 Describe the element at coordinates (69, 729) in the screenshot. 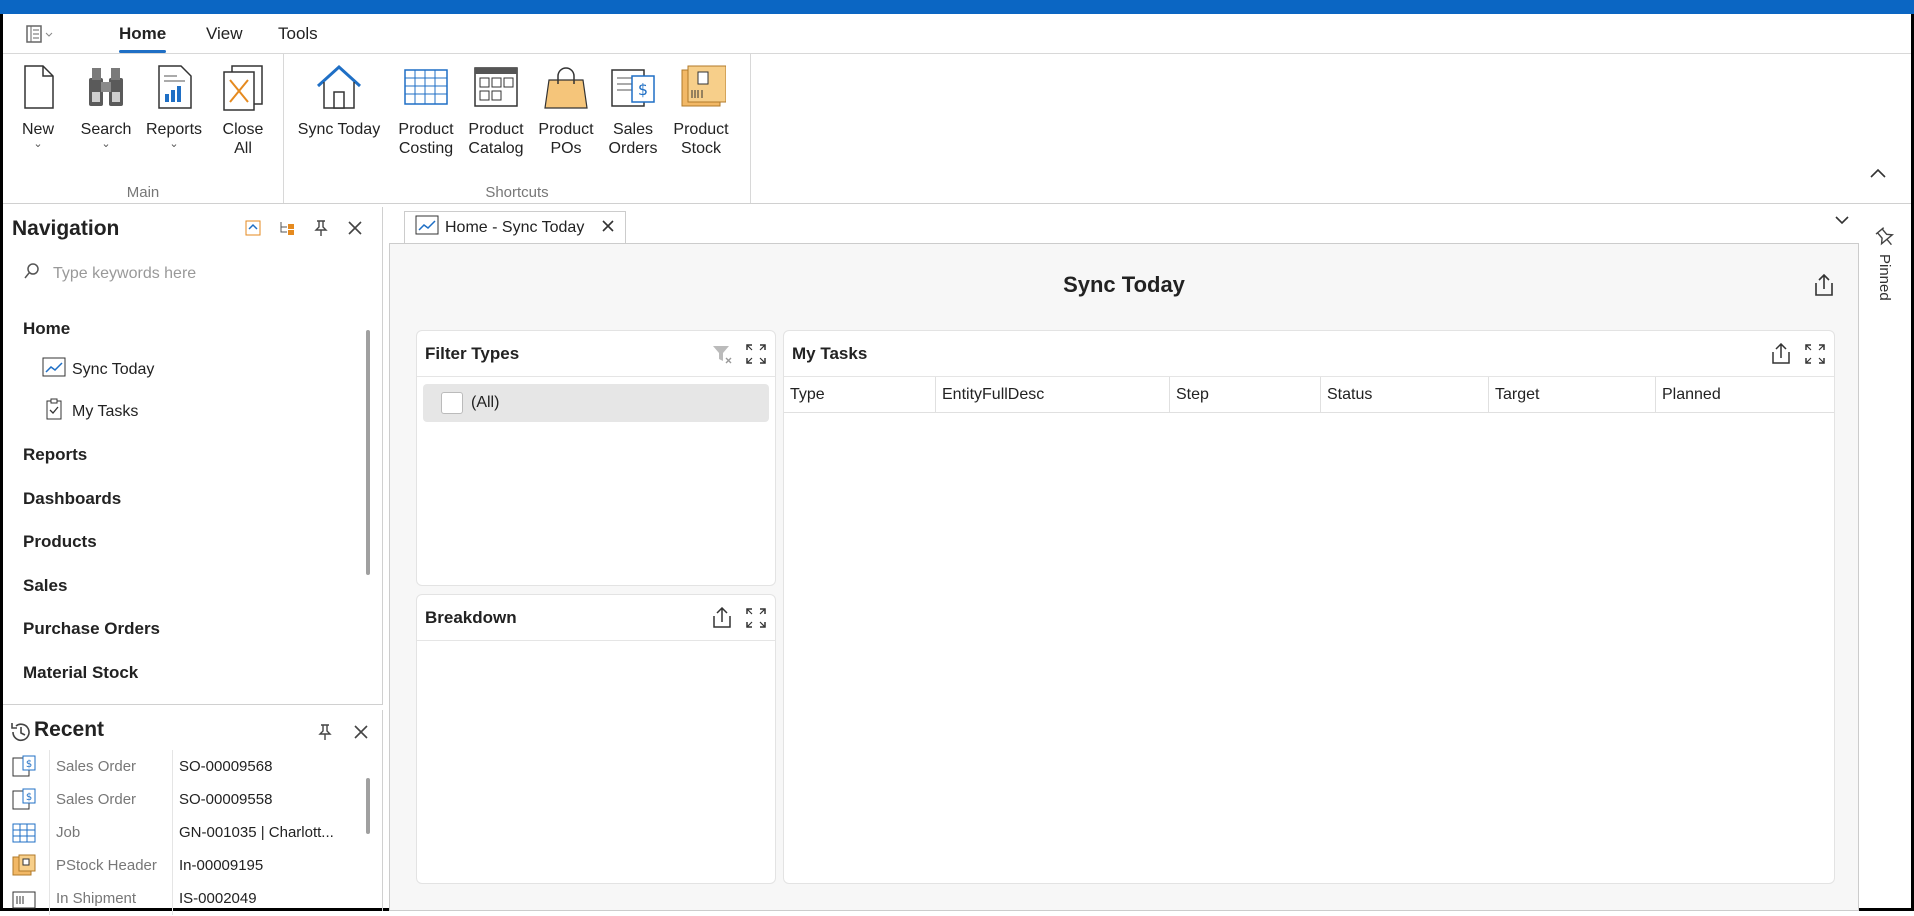

I see `recent-title: Recent` at that location.